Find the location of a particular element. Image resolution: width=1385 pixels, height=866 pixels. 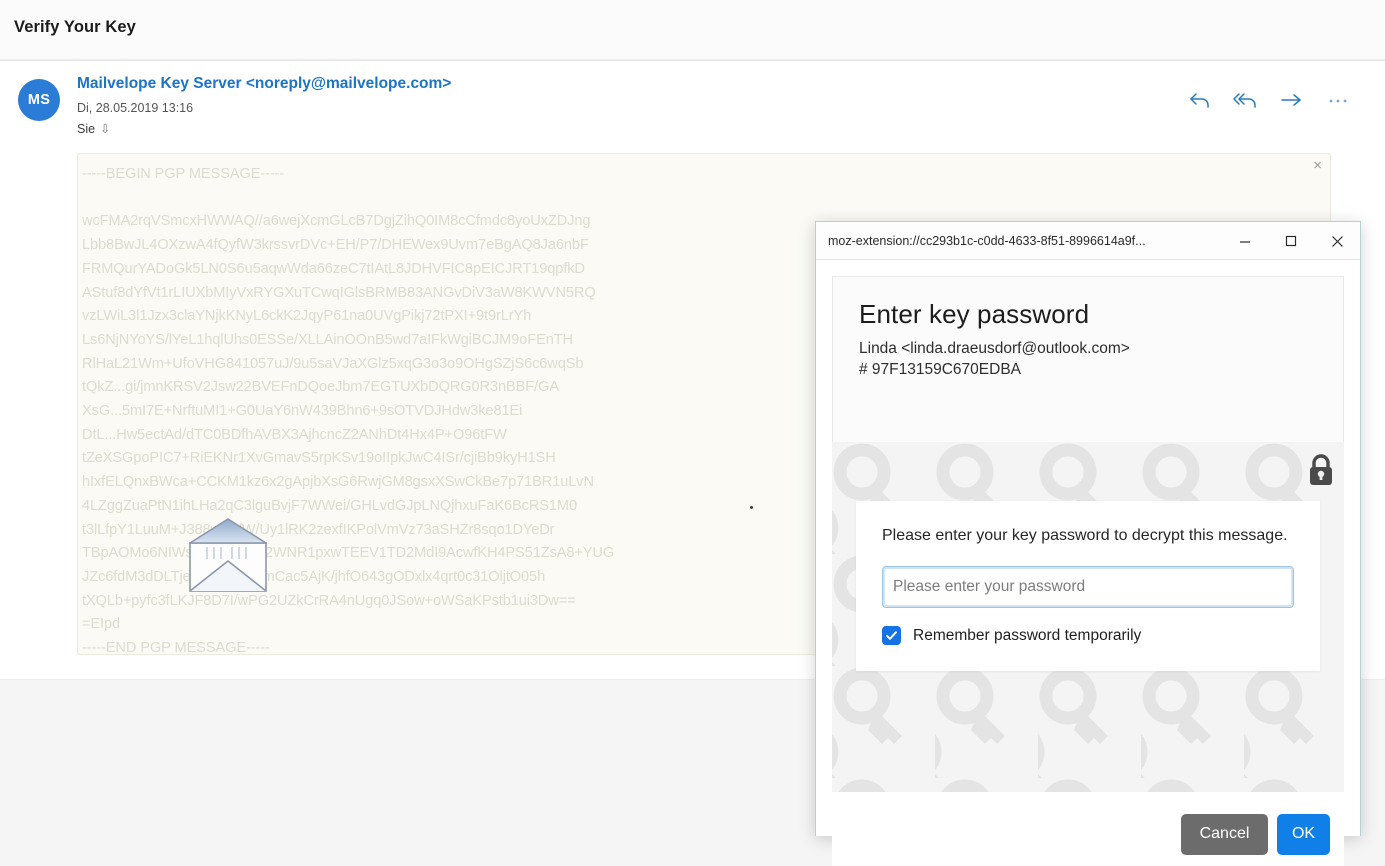

recipient-row: Sie ⇩ is located at coordinates (93, 129).